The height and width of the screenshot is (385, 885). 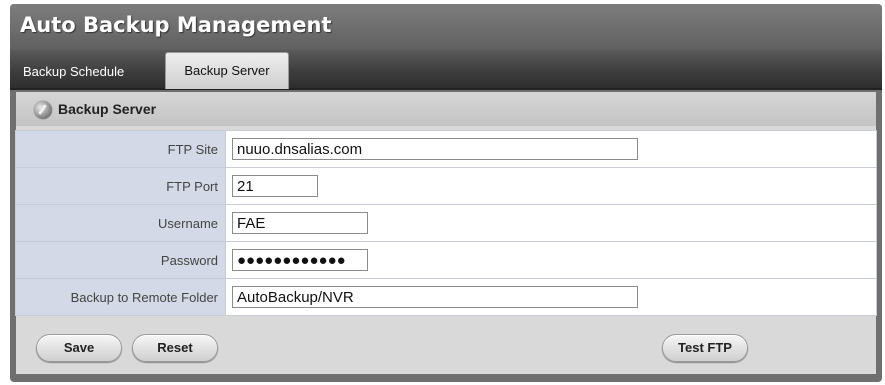 What do you see at coordinates (120, 297) in the screenshot?
I see `remote-folder-label: Backup to Remote Folder` at bounding box center [120, 297].